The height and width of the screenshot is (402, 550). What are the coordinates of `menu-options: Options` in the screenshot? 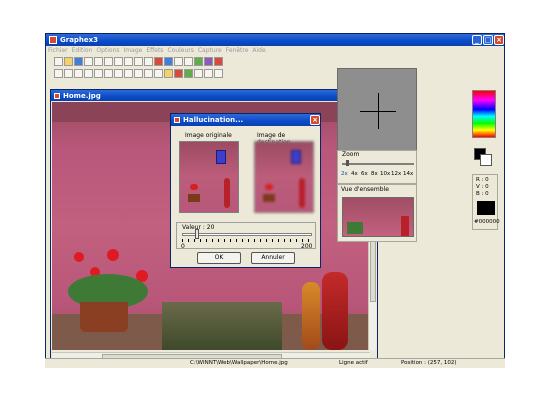 It's located at (107, 50).